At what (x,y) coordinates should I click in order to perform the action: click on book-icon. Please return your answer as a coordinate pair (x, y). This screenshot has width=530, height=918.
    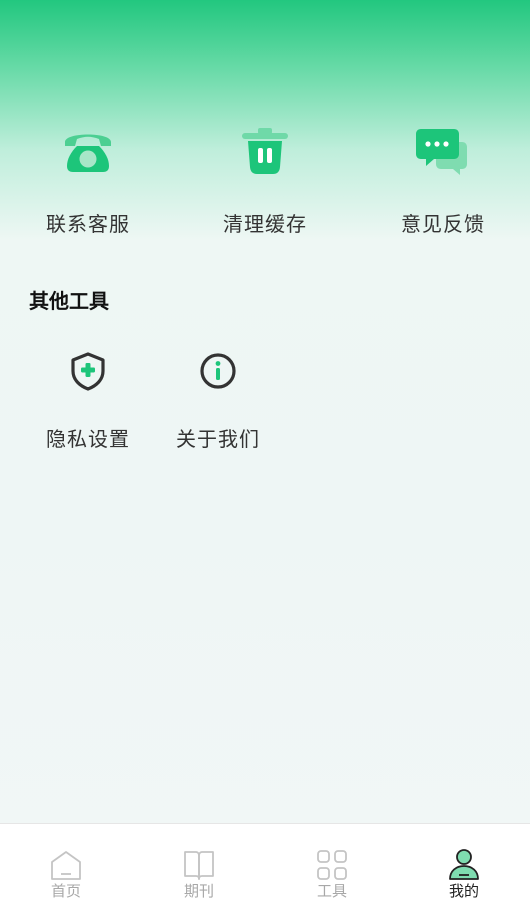
    Looking at the image, I should click on (199, 865).